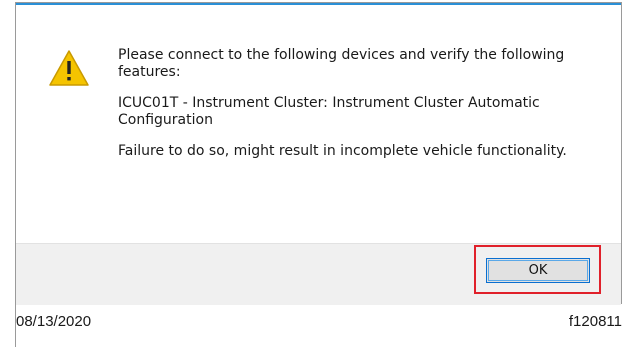 The width and height of the screenshot is (636, 347). What do you see at coordinates (318, 7) in the screenshot?
I see `dialog-top-border` at bounding box center [318, 7].